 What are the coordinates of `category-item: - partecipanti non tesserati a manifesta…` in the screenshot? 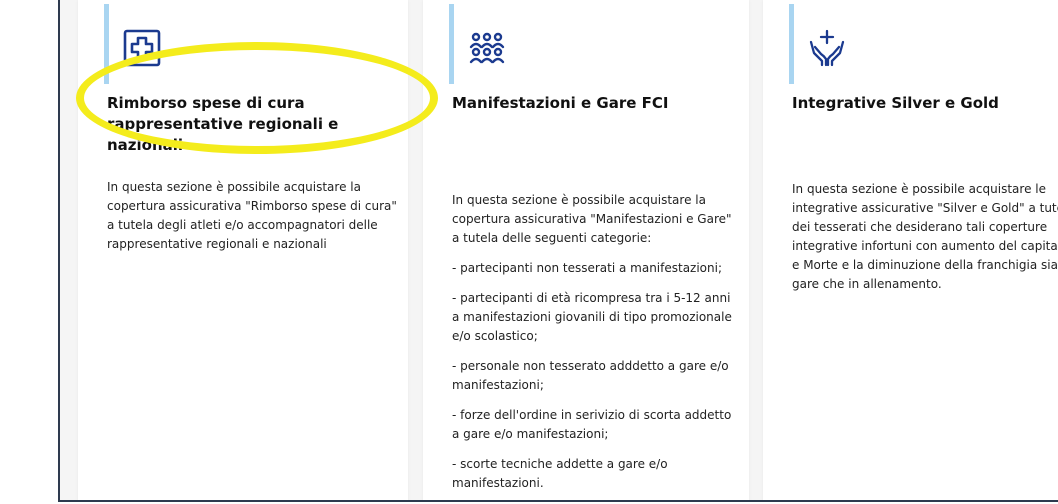 It's located at (587, 268).